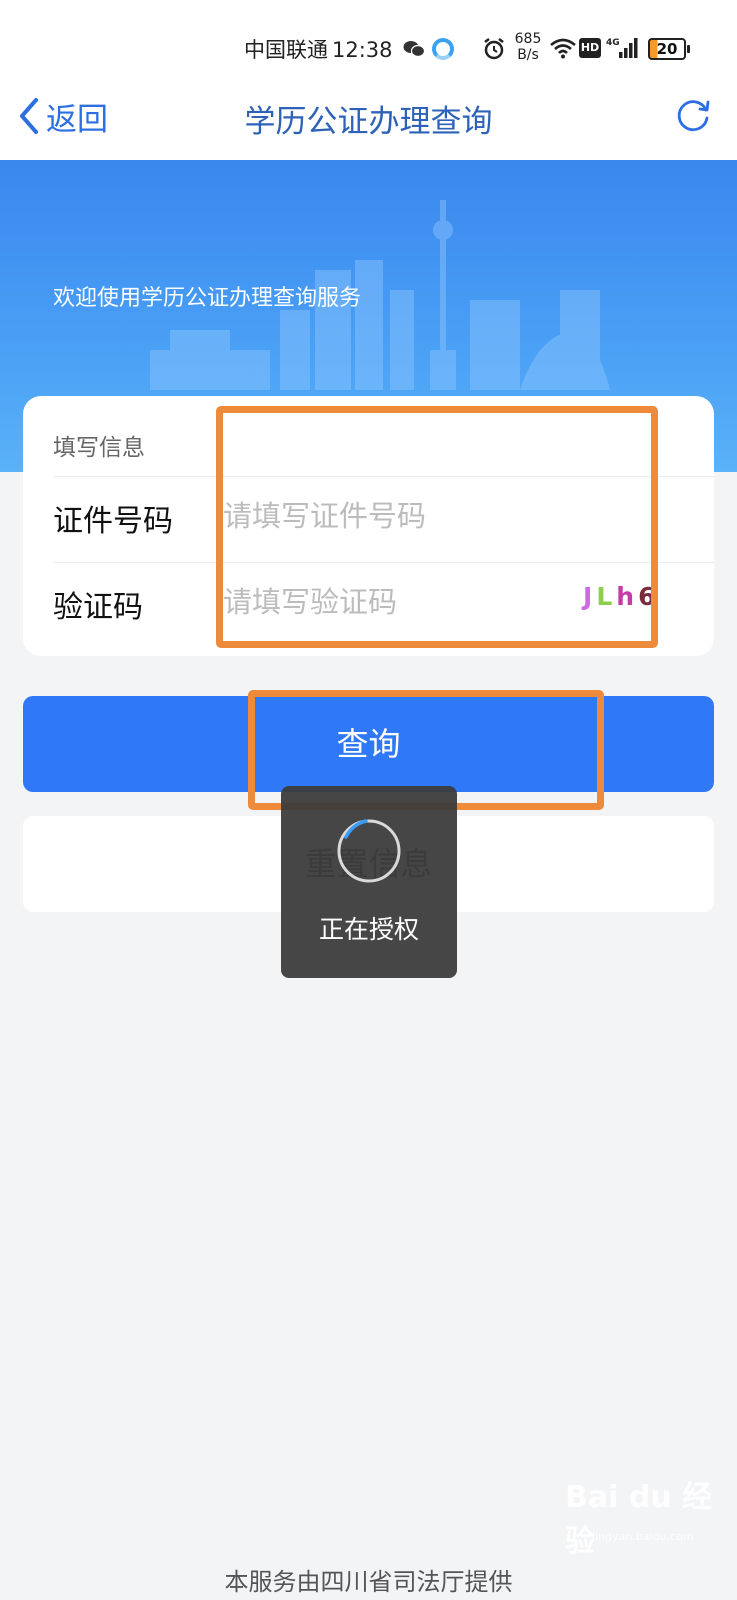 The image size is (737, 1600). Describe the element at coordinates (368, 1582) in the screenshot. I see `footer-provider-text: 本服务由四川省司法厅提供` at that location.